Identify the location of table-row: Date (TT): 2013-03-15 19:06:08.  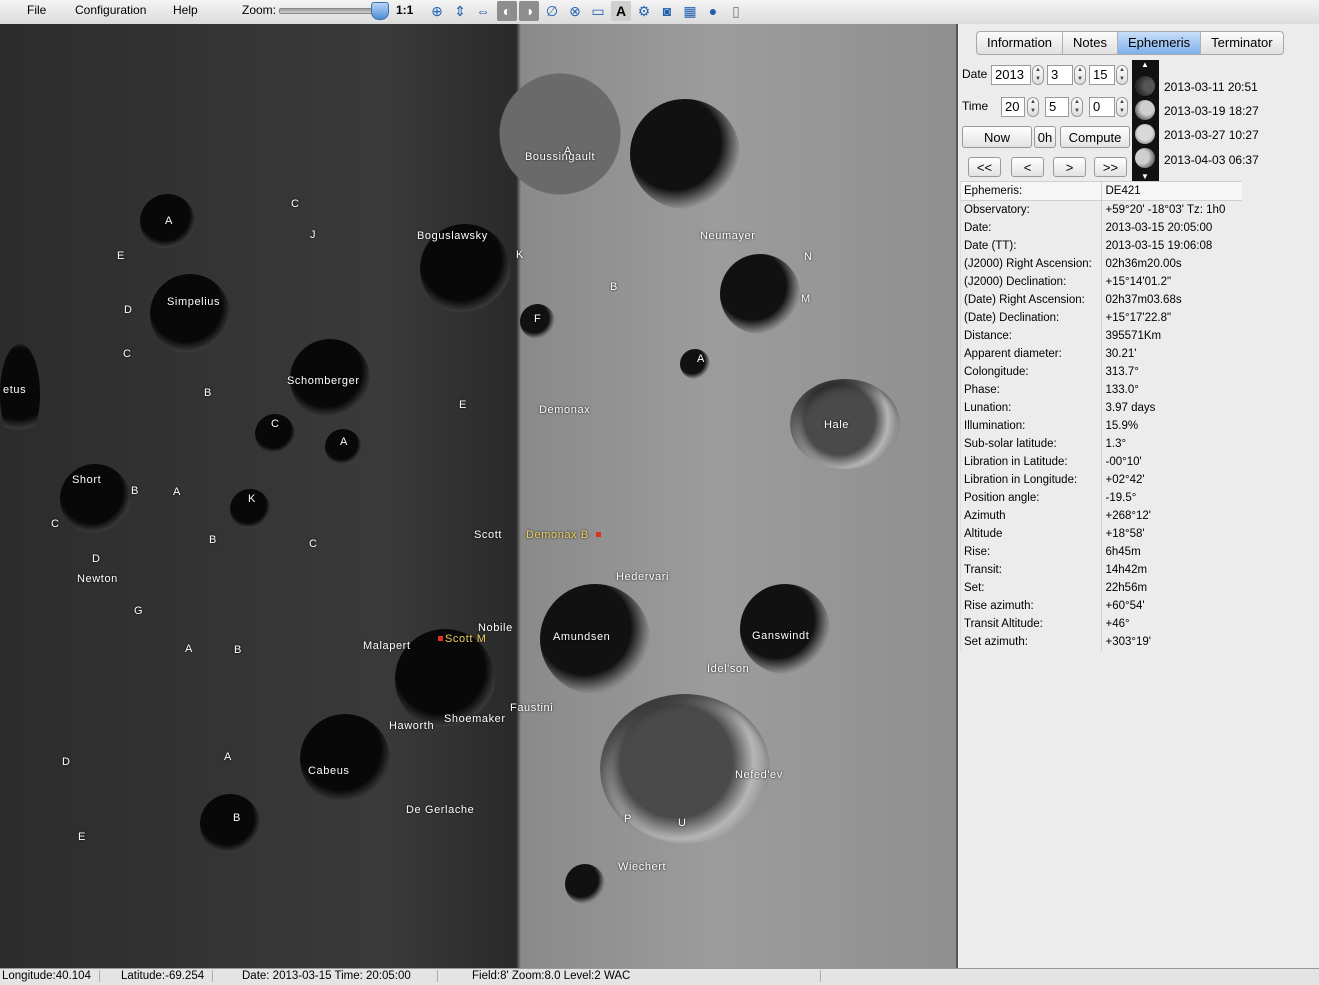
(1101, 246).